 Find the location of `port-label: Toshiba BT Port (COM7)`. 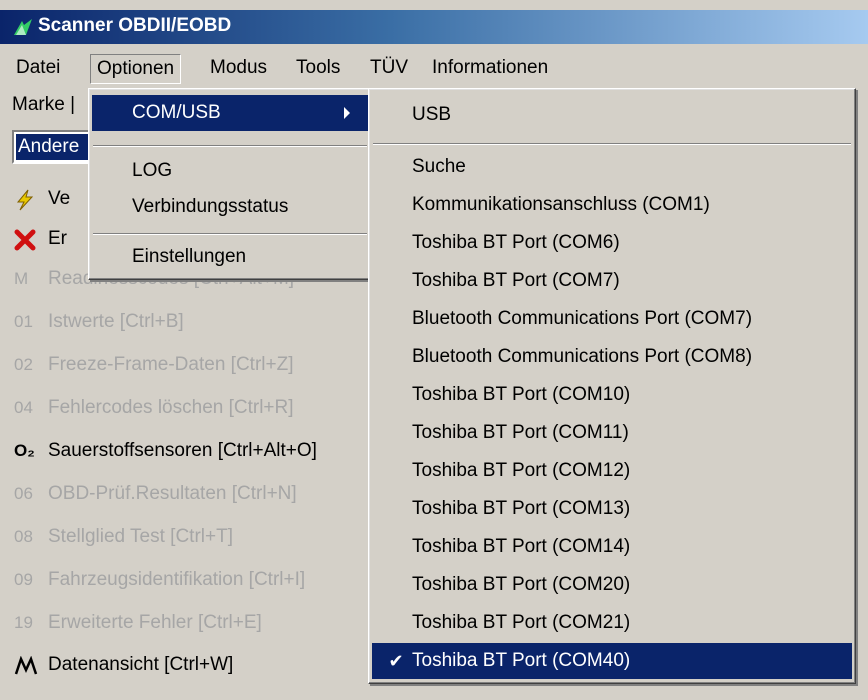

port-label: Toshiba BT Port (COM7) is located at coordinates (516, 280).